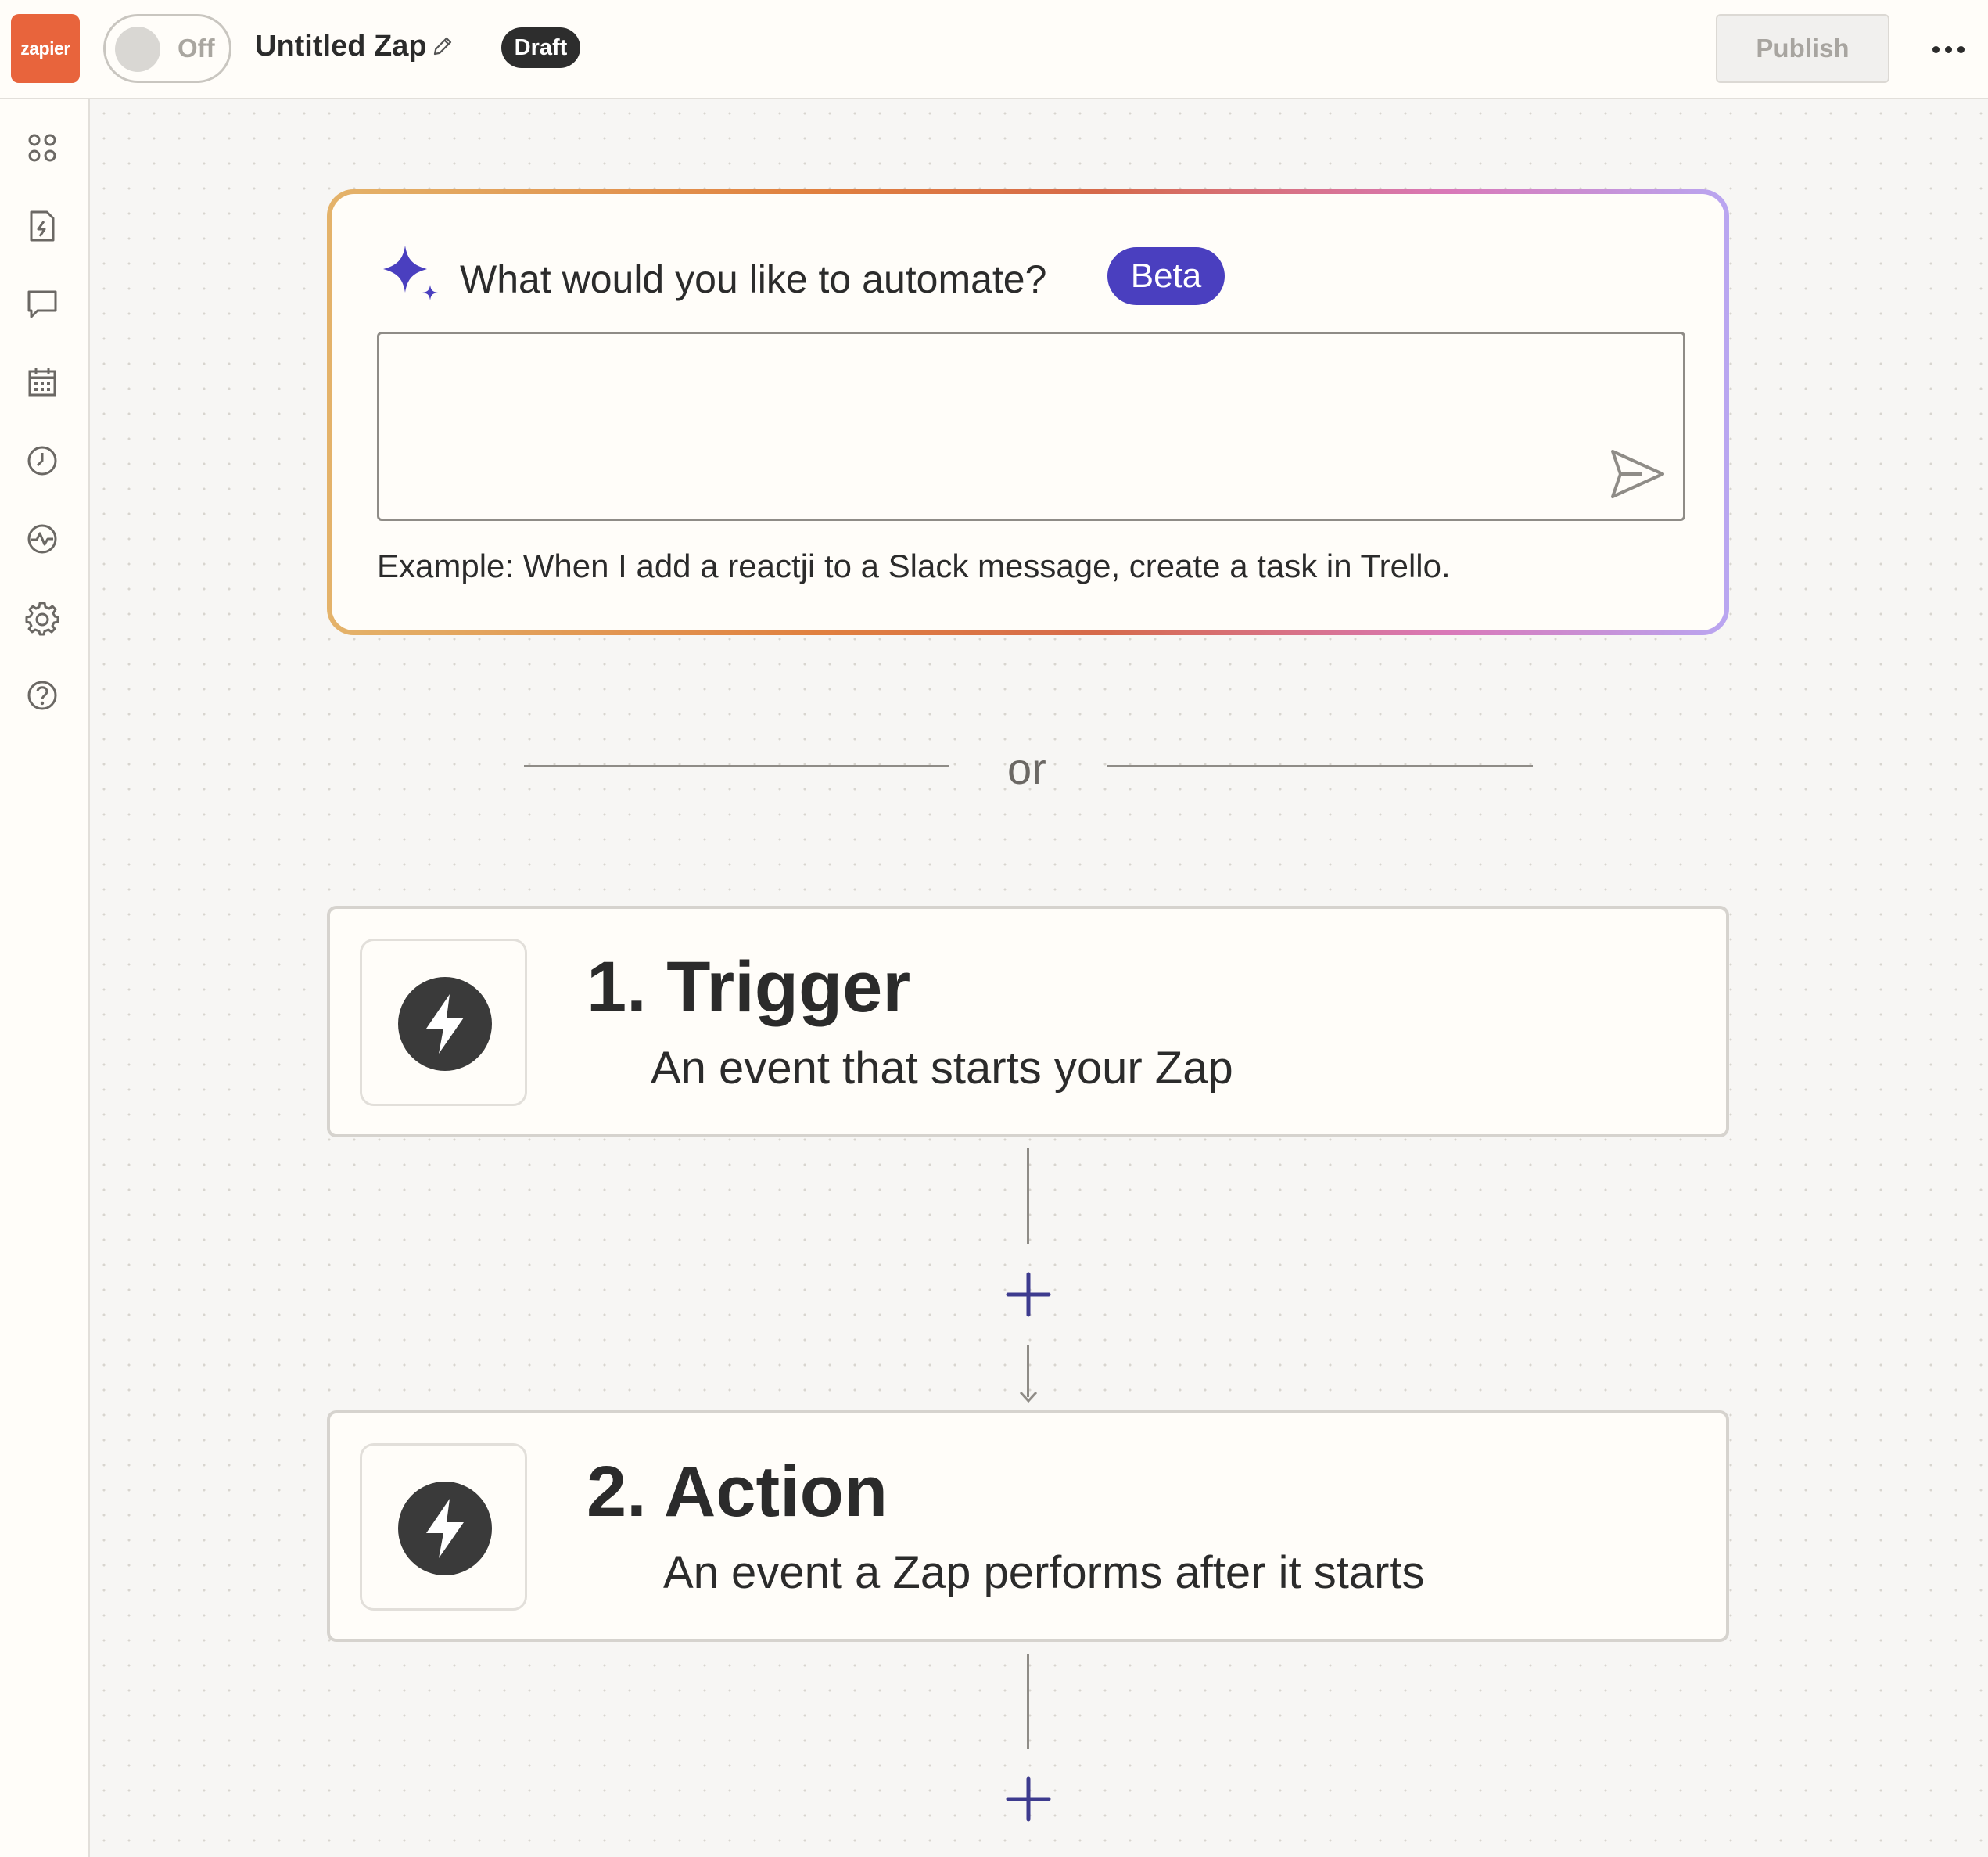 The height and width of the screenshot is (1857, 1988). Describe the element at coordinates (42, 148) in the screenshot. I see `apps-icon` at that location.